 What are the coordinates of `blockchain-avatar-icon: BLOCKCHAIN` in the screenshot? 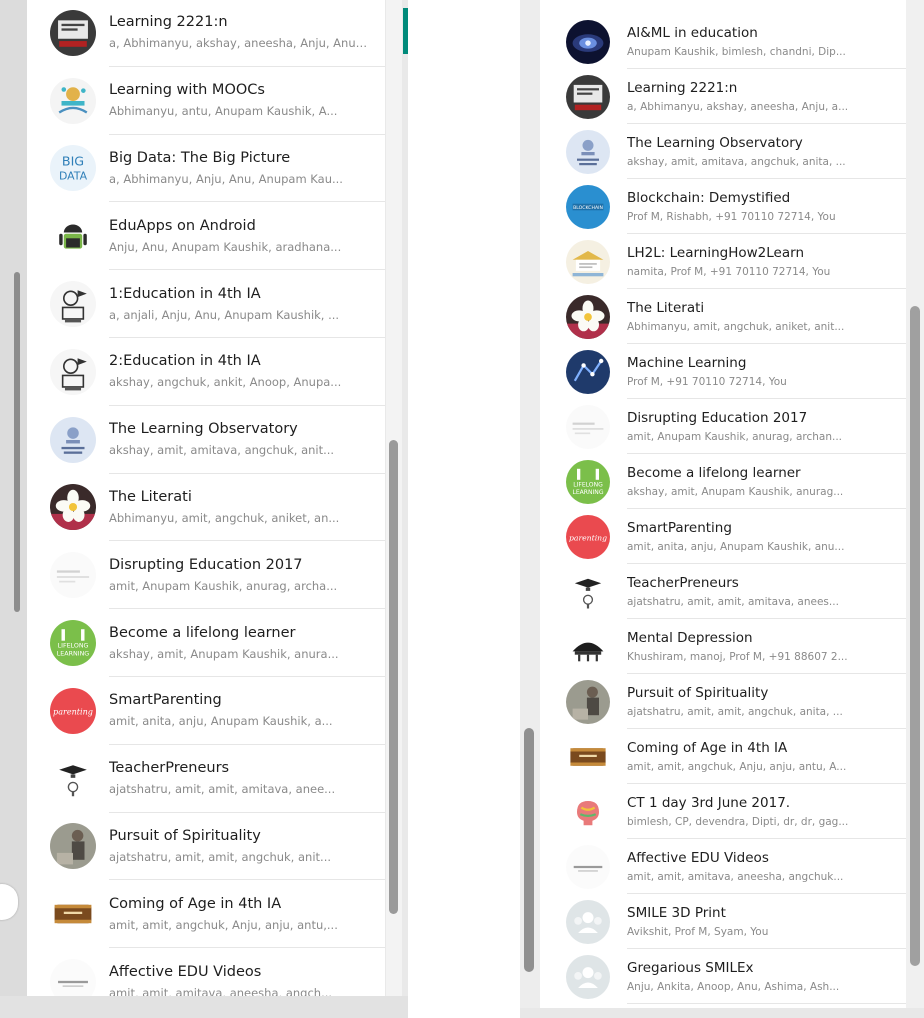 It's located at (588, 206).